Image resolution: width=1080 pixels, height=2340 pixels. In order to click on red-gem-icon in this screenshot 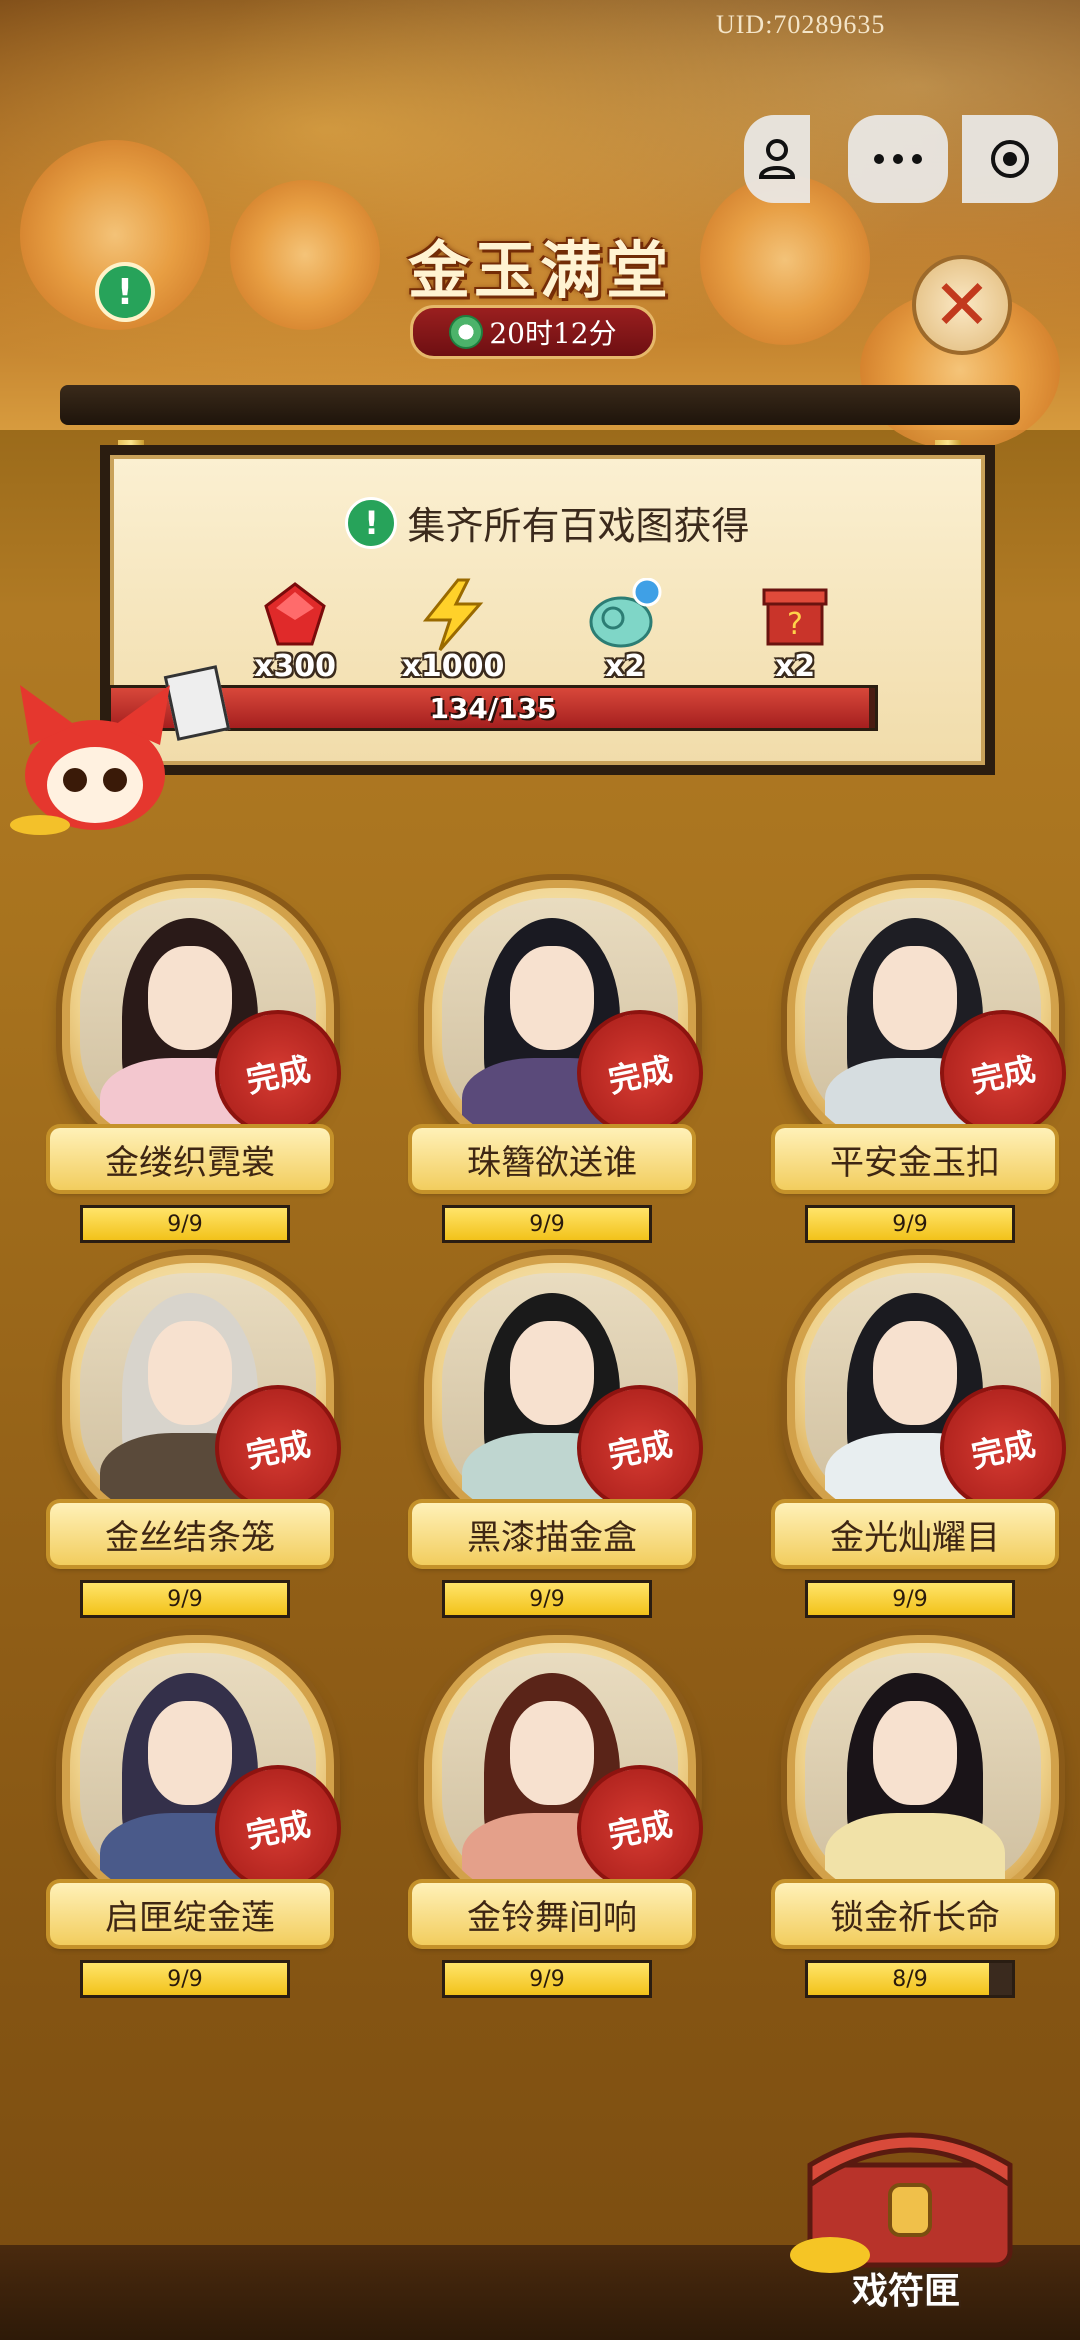, I will do `click(295, 615)`.